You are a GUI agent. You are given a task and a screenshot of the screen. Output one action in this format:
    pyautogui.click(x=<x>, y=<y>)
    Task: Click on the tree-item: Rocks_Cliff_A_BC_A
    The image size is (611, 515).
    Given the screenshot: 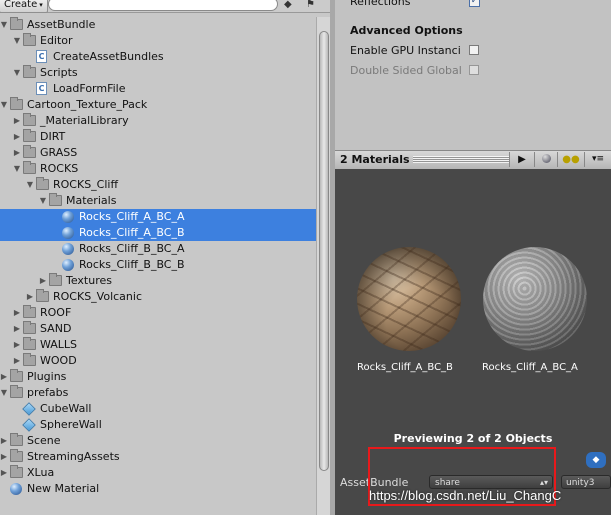 What is the action you would take?
    pyautogui.click(x=158, y=217)
    